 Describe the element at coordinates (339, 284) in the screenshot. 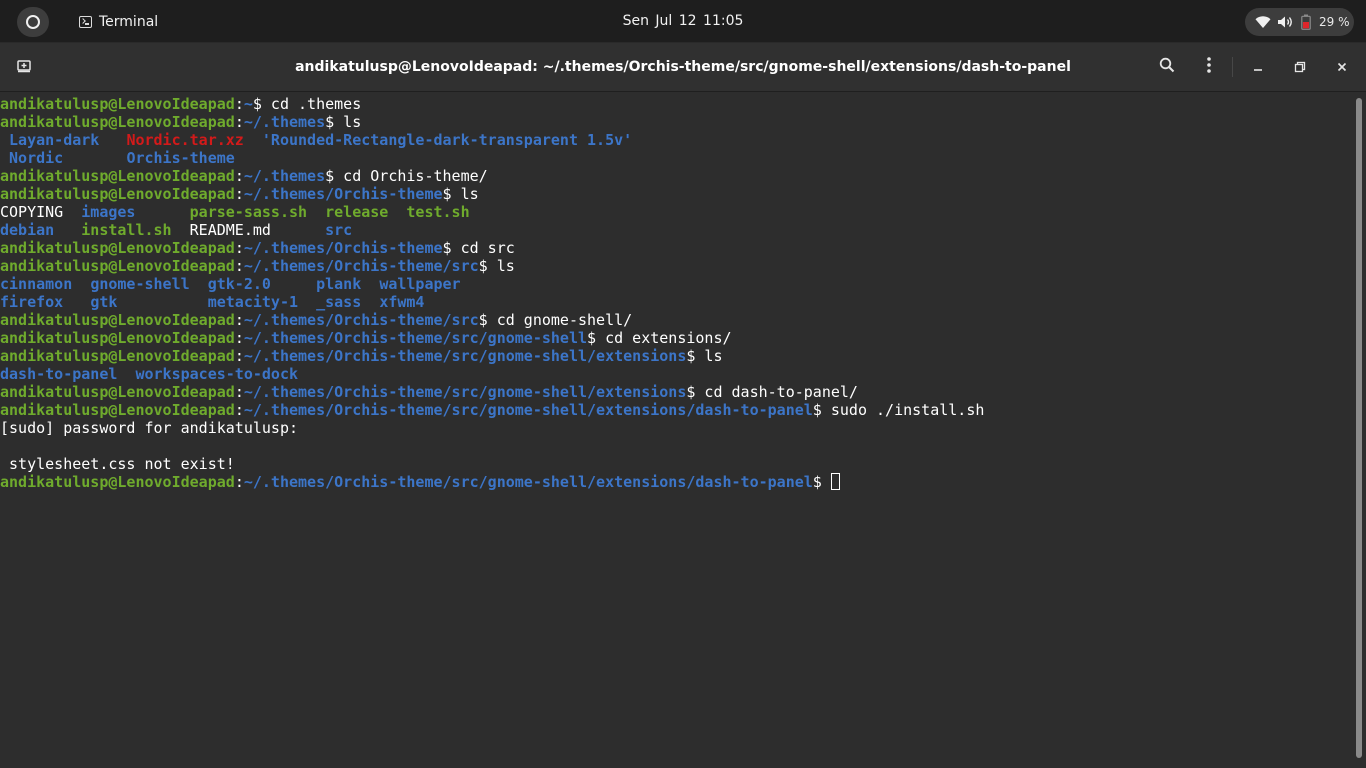

I see `listing-entry: plank` at that location.